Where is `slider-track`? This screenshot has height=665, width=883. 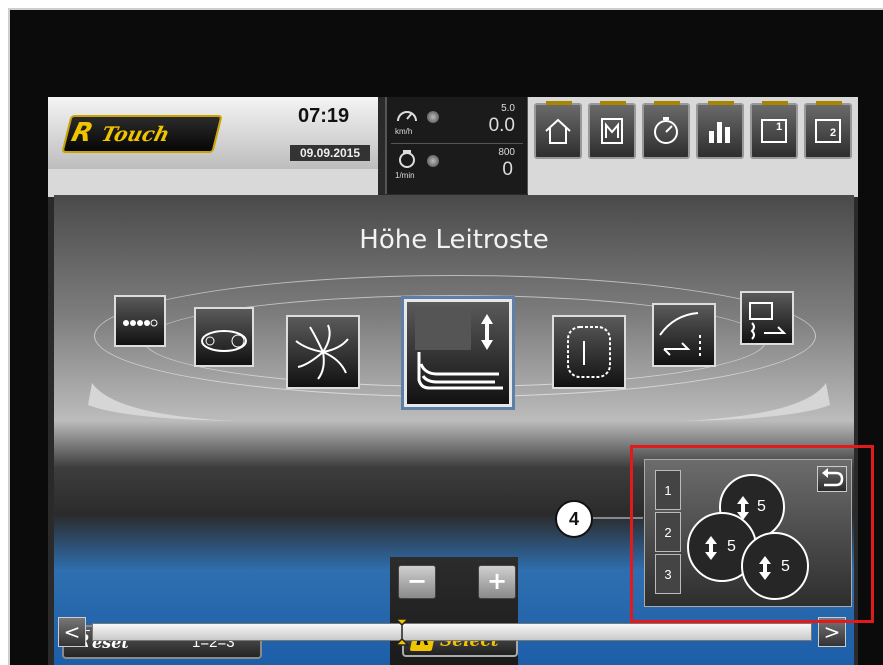
slider-track is located at coordinates (452, 632).